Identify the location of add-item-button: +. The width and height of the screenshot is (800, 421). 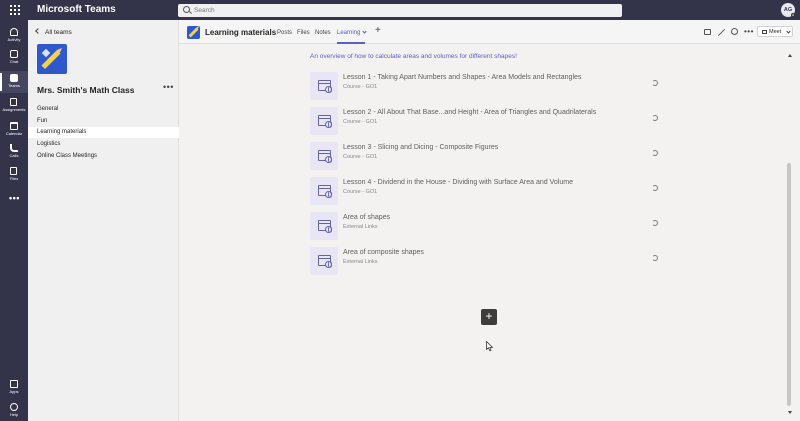
(489, 317).